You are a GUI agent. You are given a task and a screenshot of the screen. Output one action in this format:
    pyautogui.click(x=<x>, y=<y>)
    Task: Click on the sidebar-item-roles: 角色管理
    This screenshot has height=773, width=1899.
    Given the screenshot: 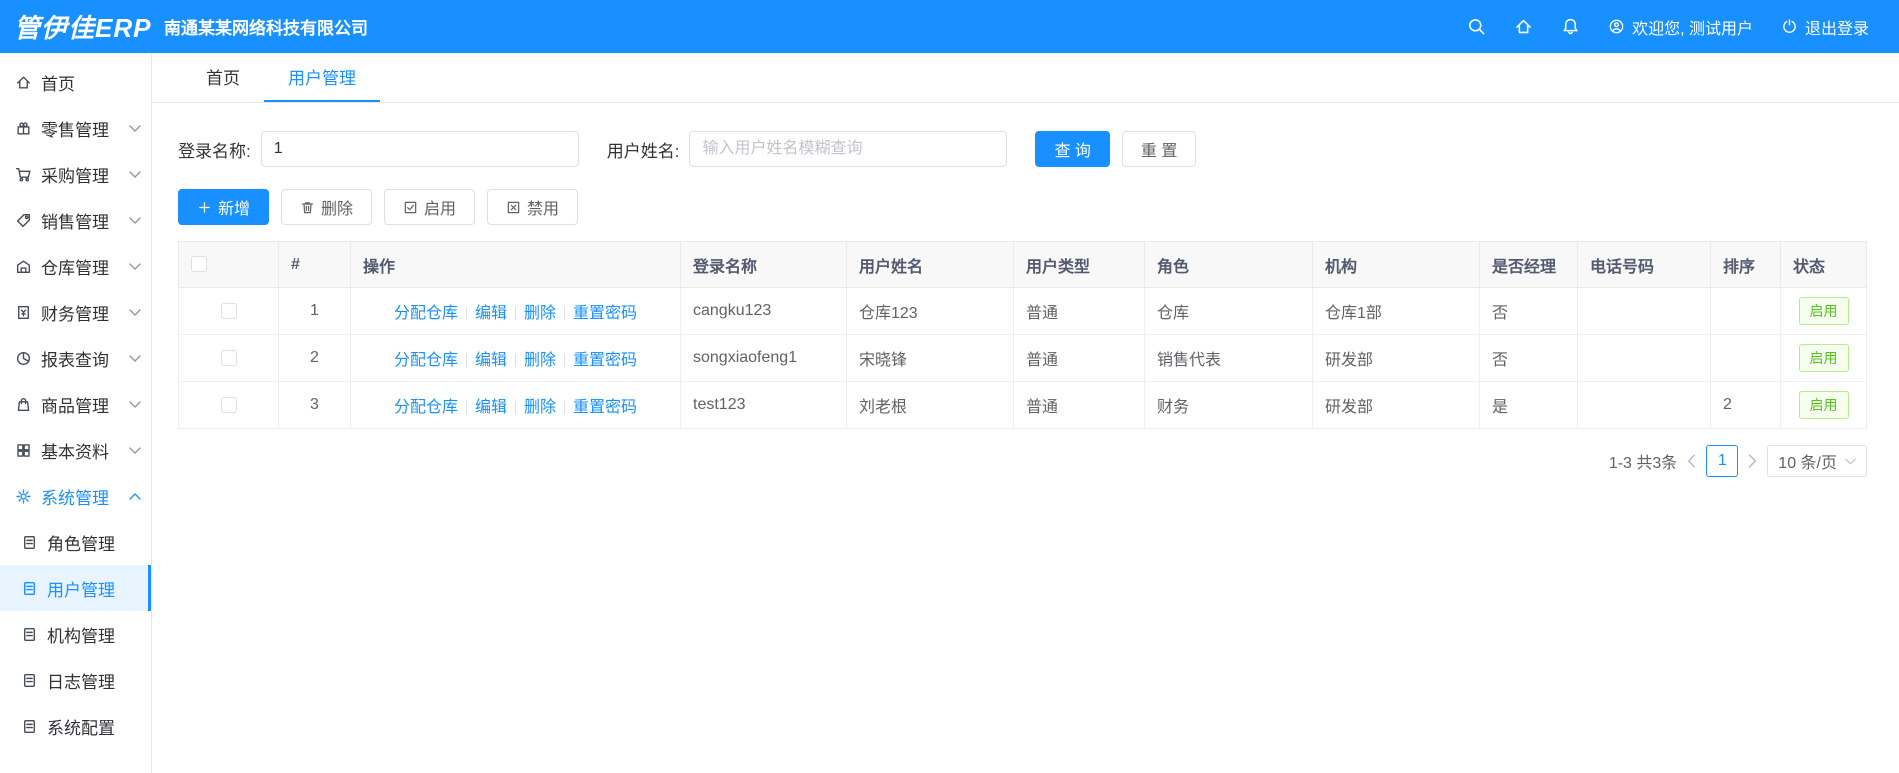 What is the action you would take?
    pyautogui.click(x=75, y=542)
    